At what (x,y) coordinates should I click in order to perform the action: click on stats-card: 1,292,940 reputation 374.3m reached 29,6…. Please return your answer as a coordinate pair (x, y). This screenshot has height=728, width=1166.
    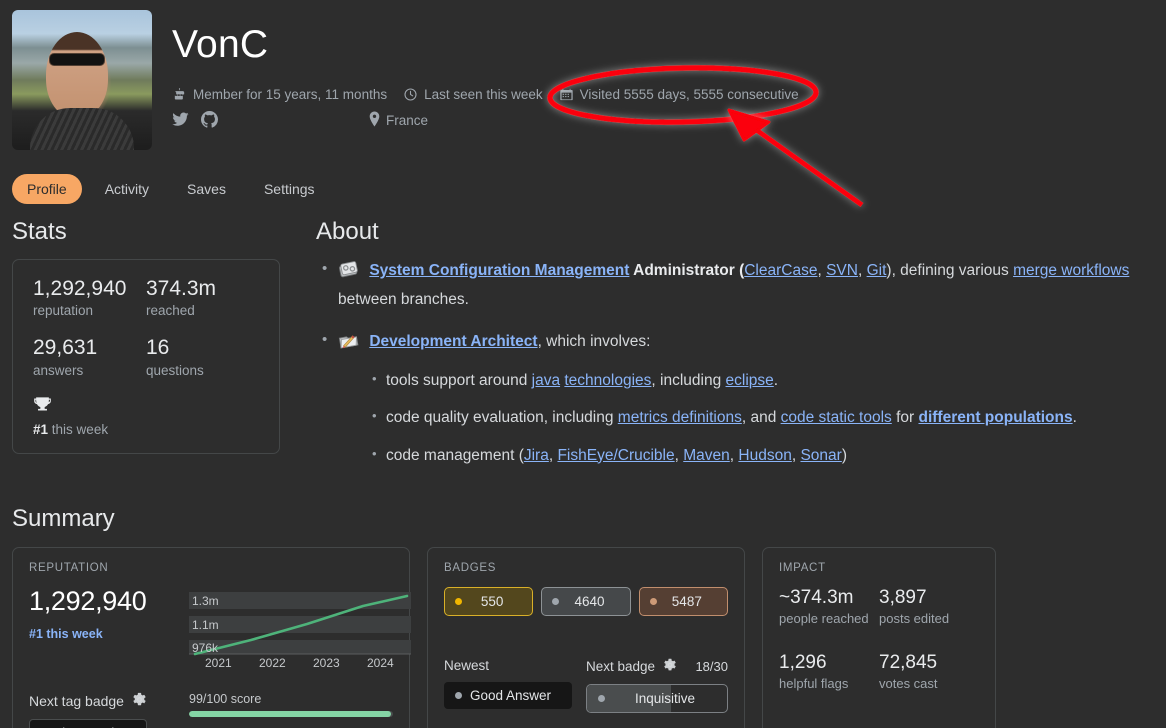
    Looking at the image, I should click on (146, 356).